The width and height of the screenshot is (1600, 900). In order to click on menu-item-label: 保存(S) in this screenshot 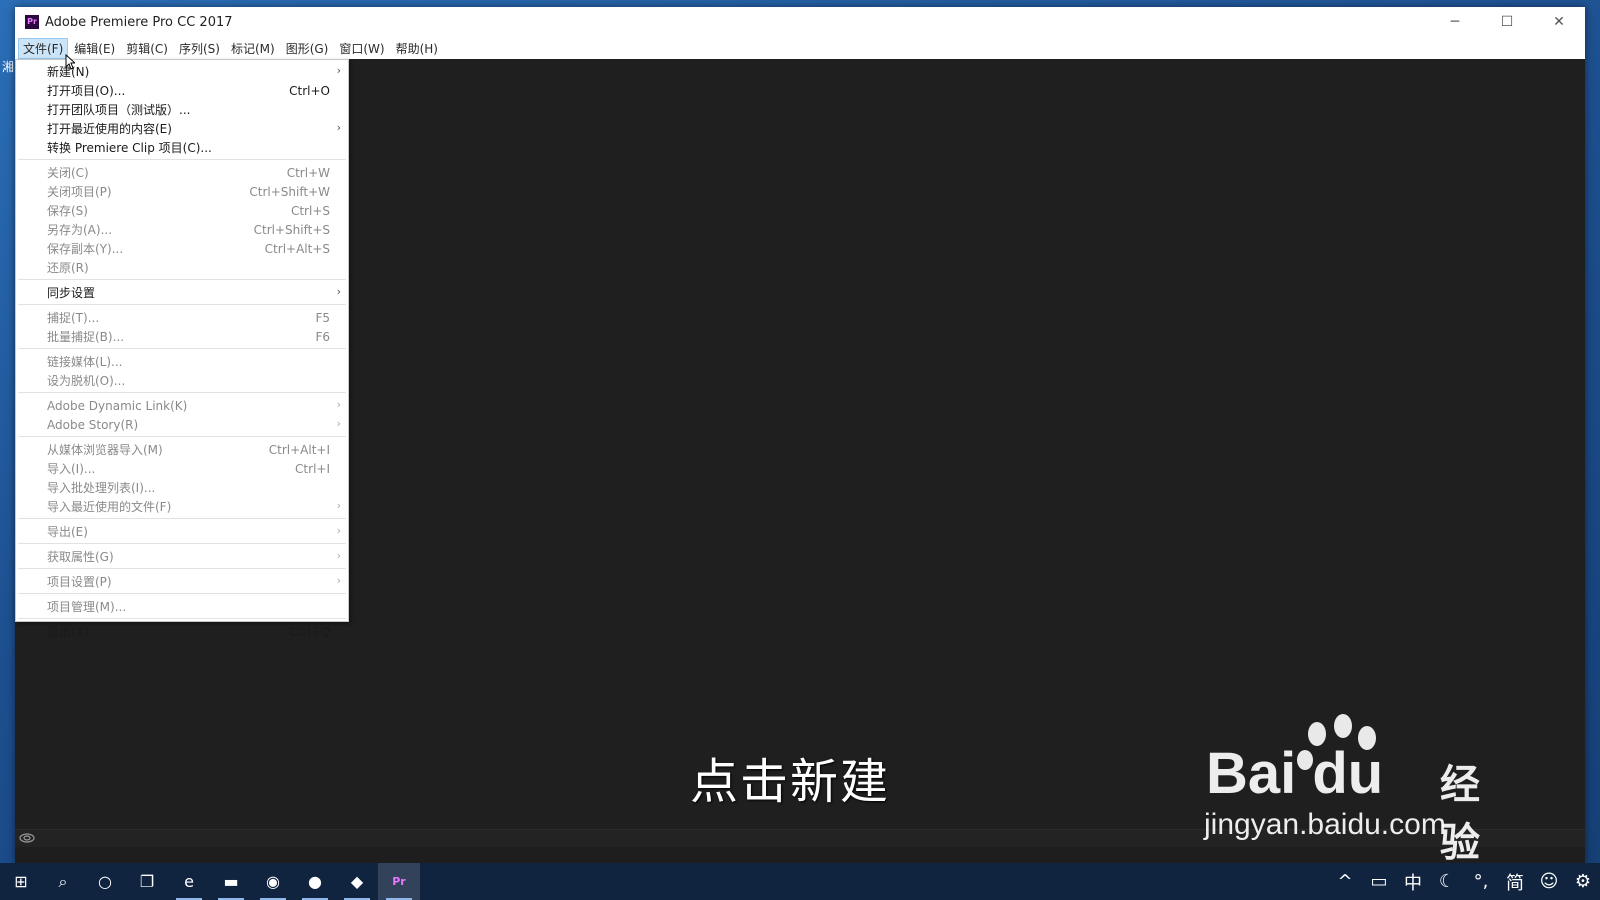, I will do `click(67, 211)`.